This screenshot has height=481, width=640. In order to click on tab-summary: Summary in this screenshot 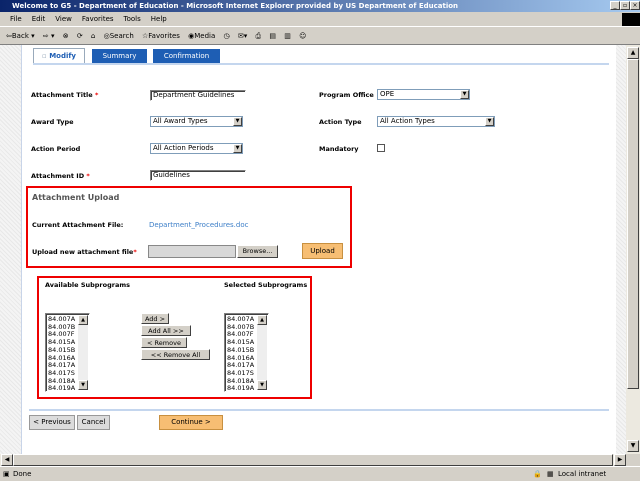, I will do `click(119, 56)`.